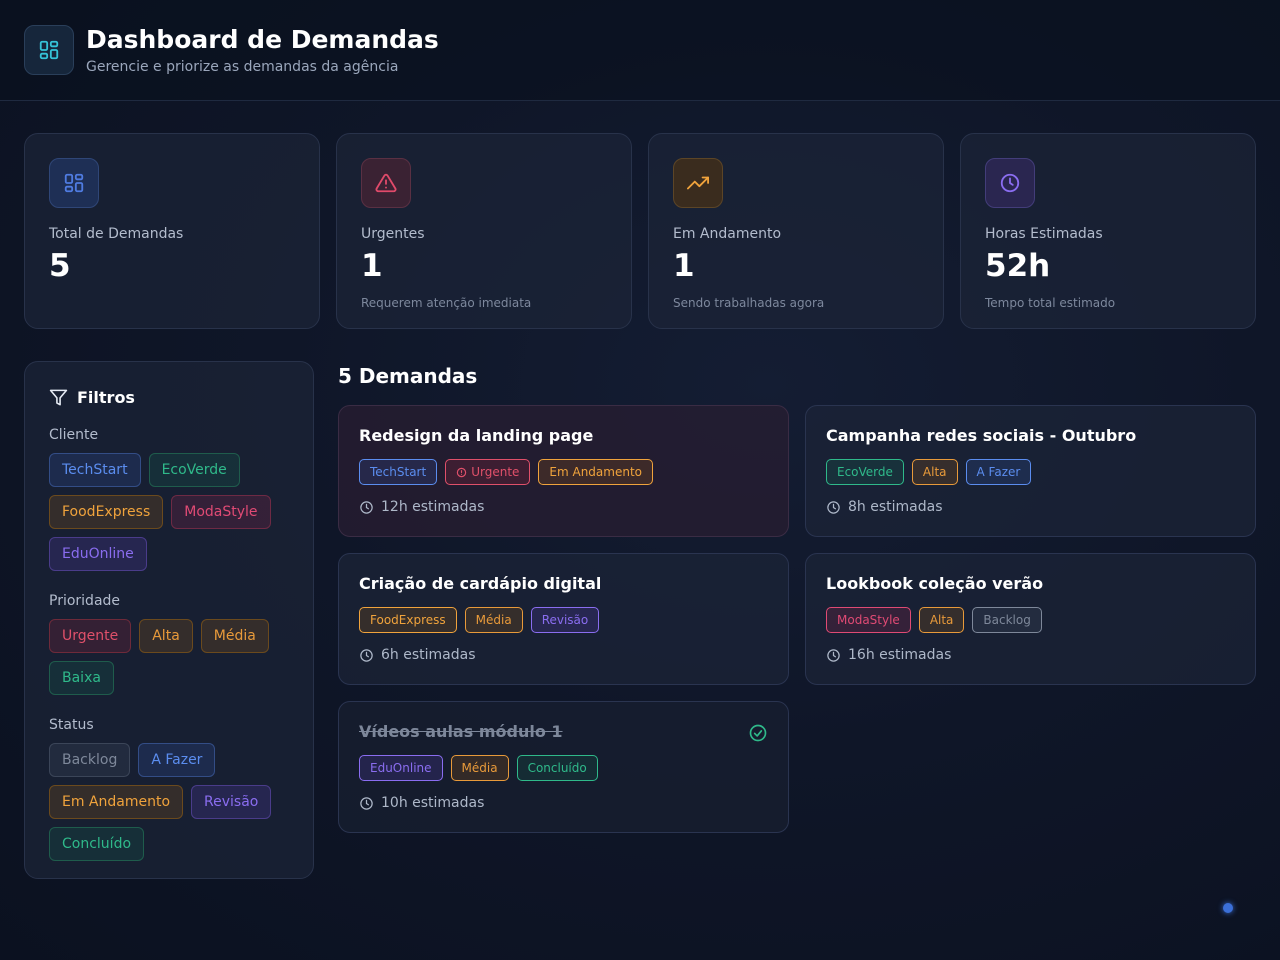 Image resolution: width=1280 pixels, height=960 pixels. I want to click on client-filter-label: Cliente, so click(74, 435).